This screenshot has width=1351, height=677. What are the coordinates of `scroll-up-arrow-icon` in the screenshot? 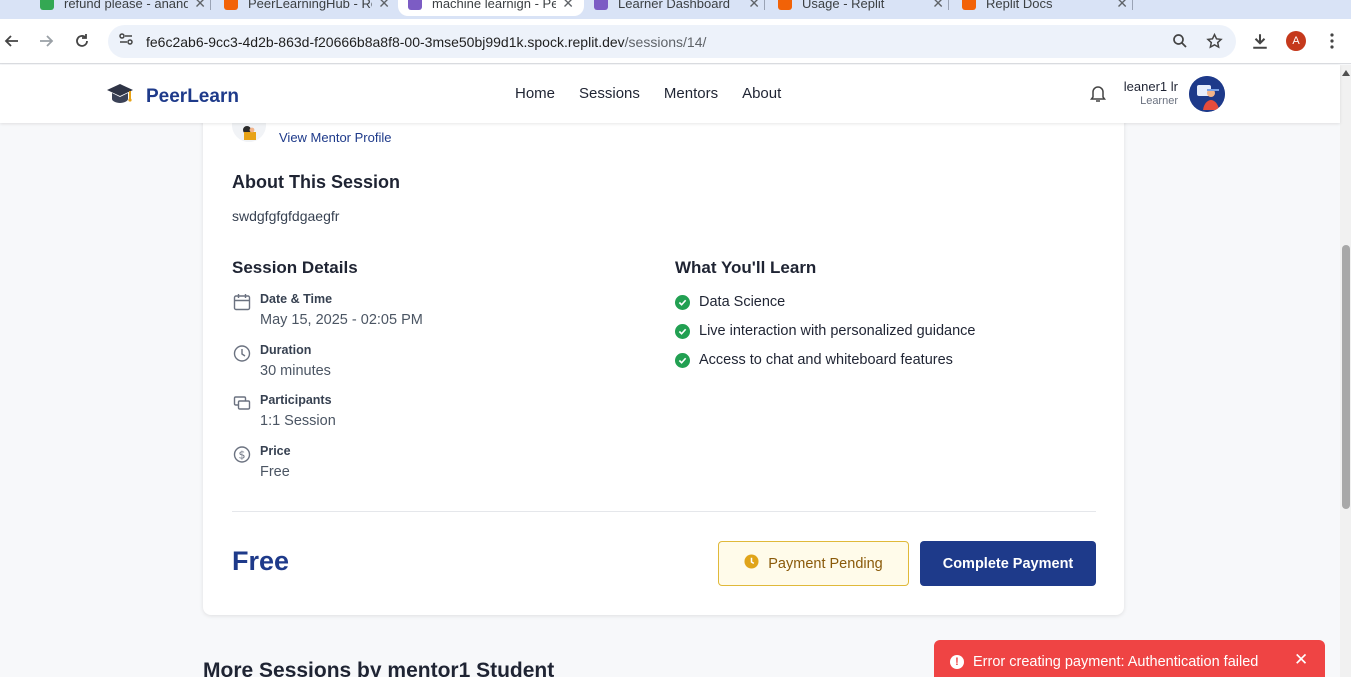 It's located at (1346, 73).